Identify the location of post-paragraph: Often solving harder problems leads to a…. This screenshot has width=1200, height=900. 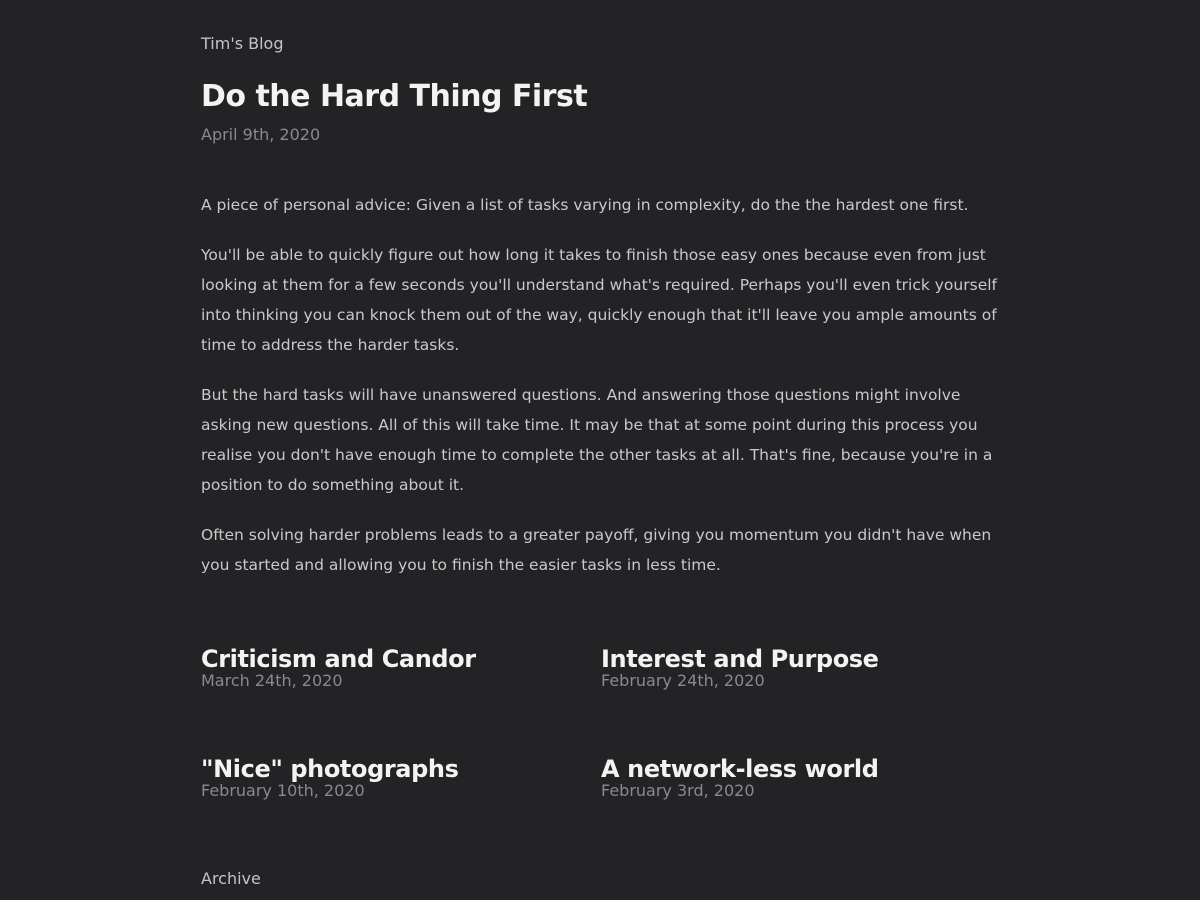
(596, 550).